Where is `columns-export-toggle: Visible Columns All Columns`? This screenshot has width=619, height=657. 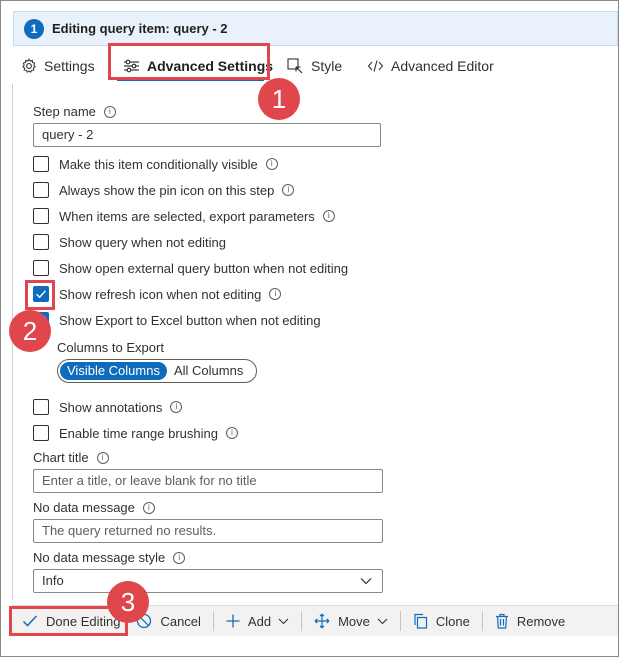
columns-export-toggle: Visible Columns All Columns is located at coordinates (157, 371).